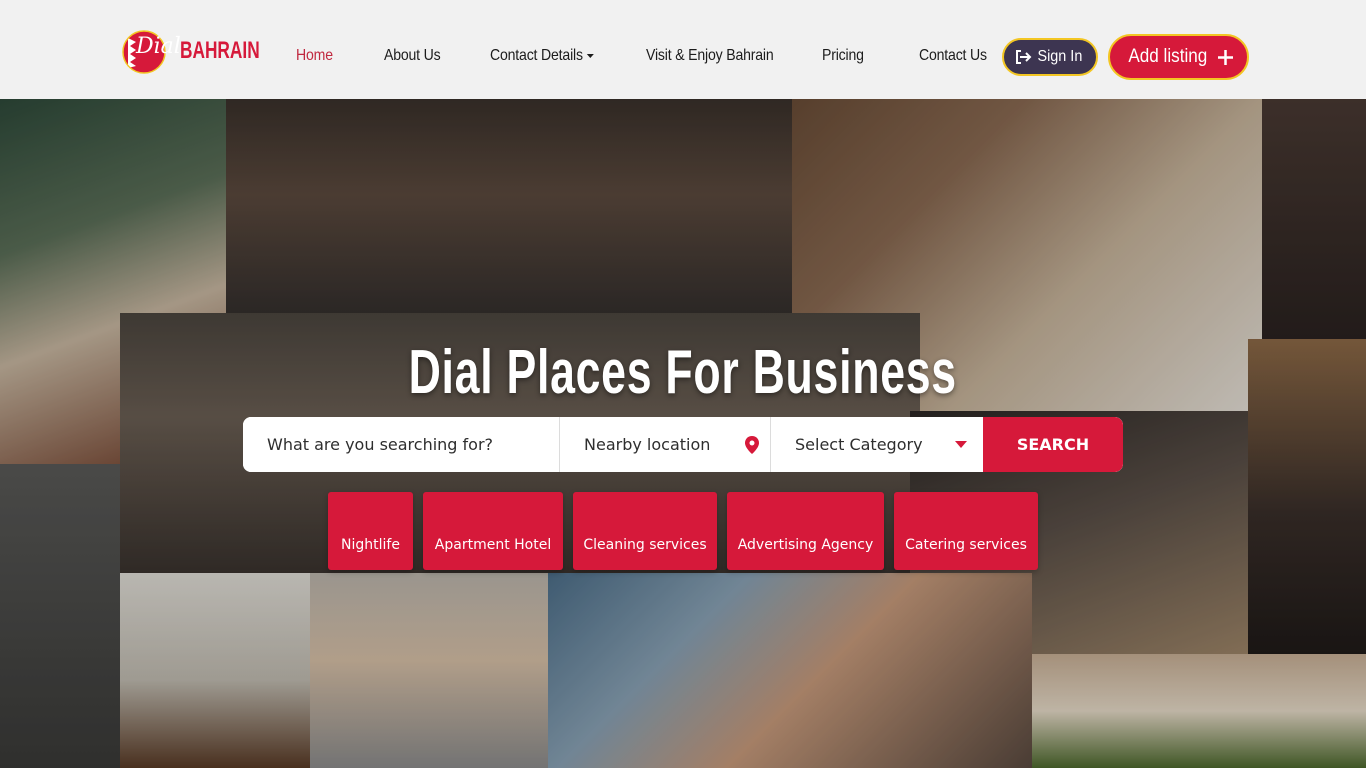  Describe the element at coordinates (401, 444) in the screenshot. I see `search-input` at that location.